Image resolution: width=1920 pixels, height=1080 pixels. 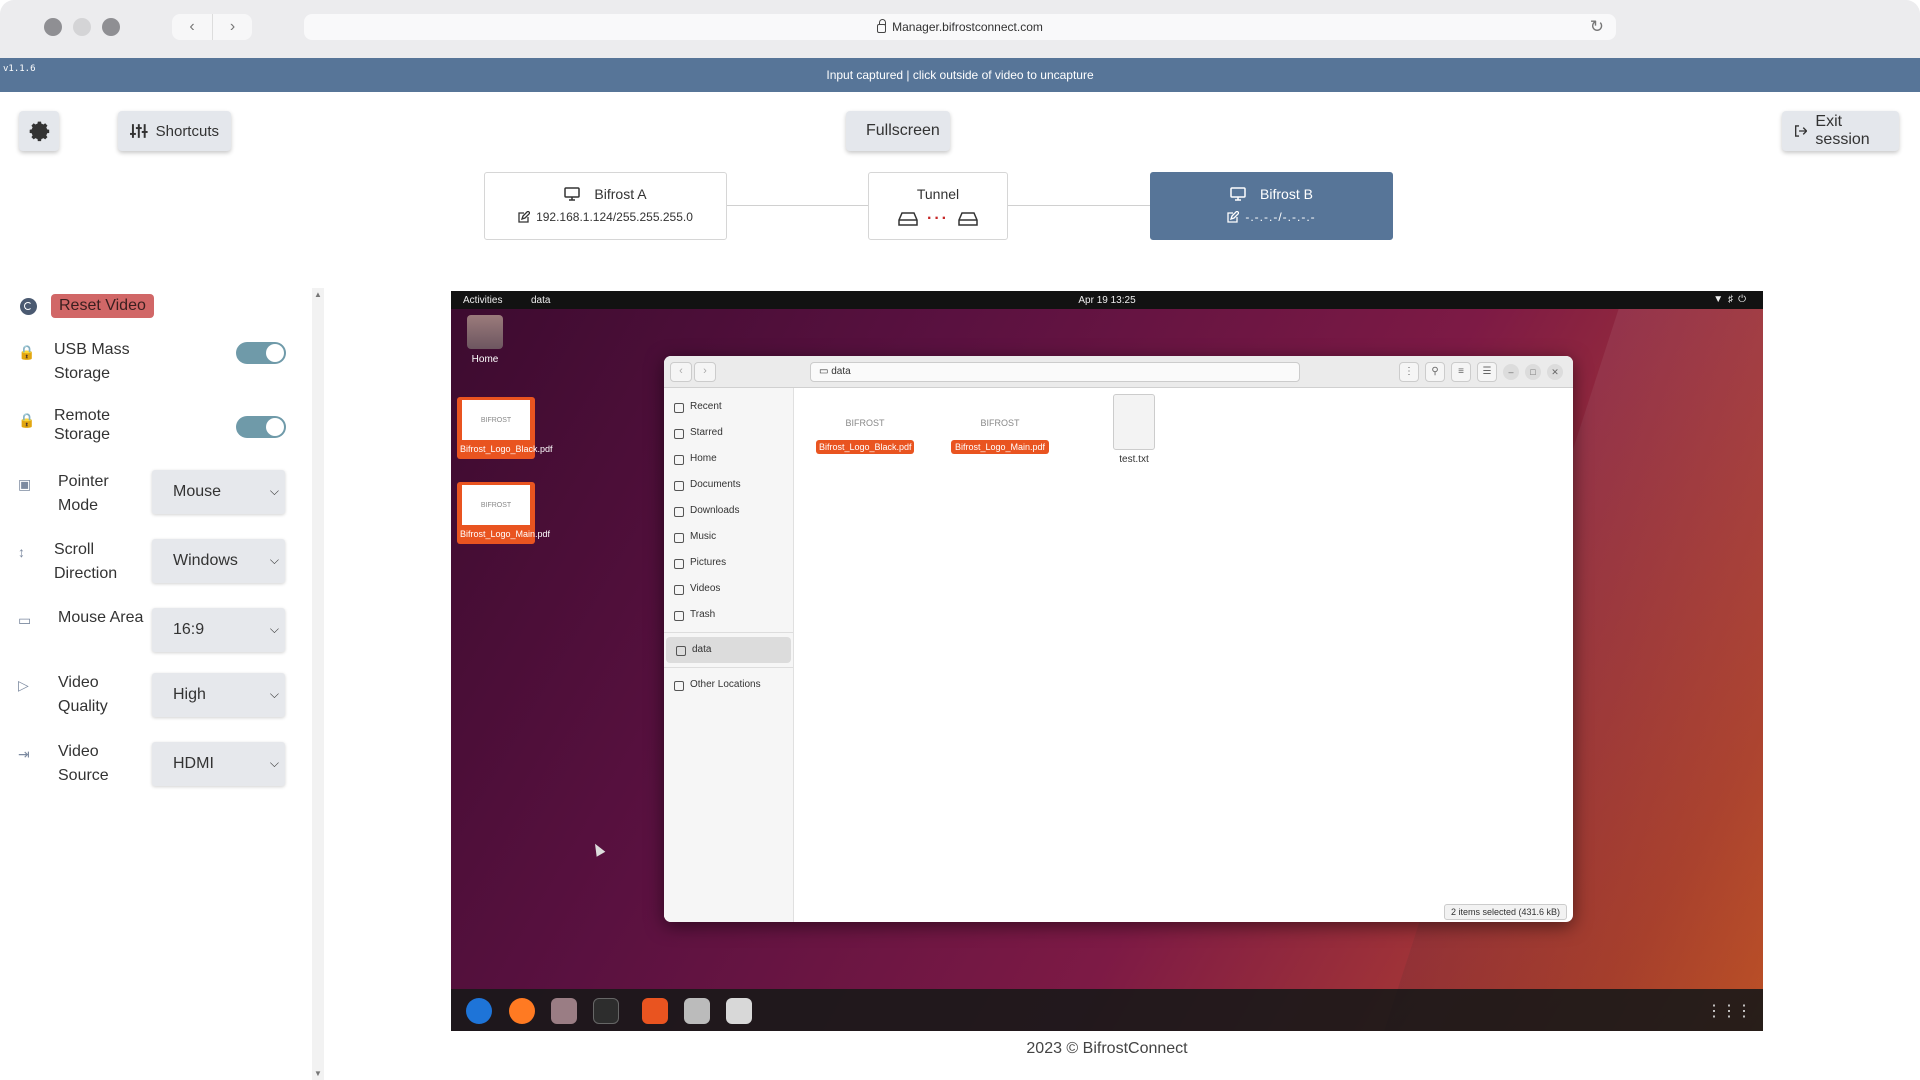 What do you see at coordinates (218, 764) in the screenshot?
I see `video-source-select: HDMI ⌵` at bounding box center [218, 764].